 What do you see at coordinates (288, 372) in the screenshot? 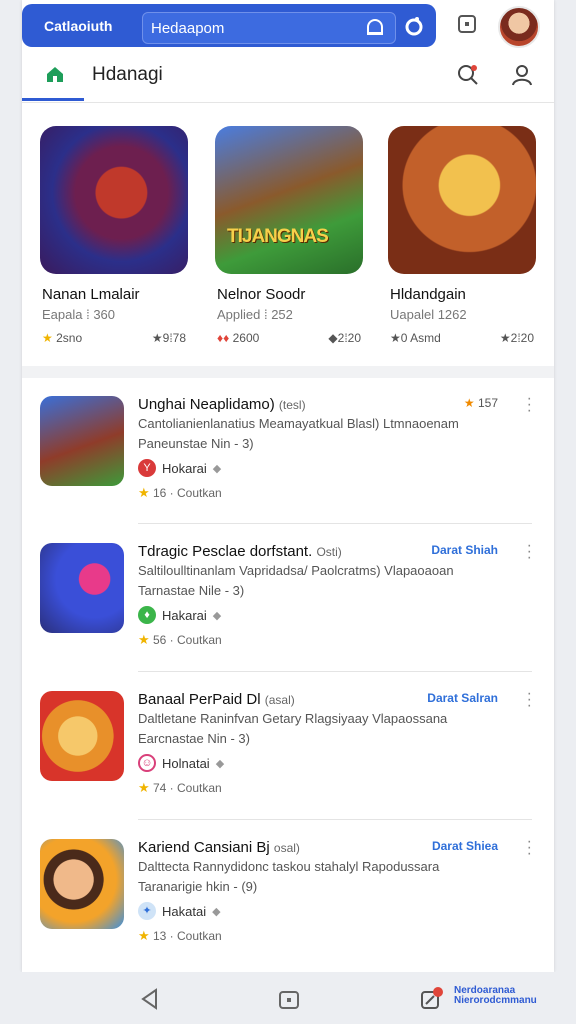
I see `section-separator` at bounding box center [288, 372].